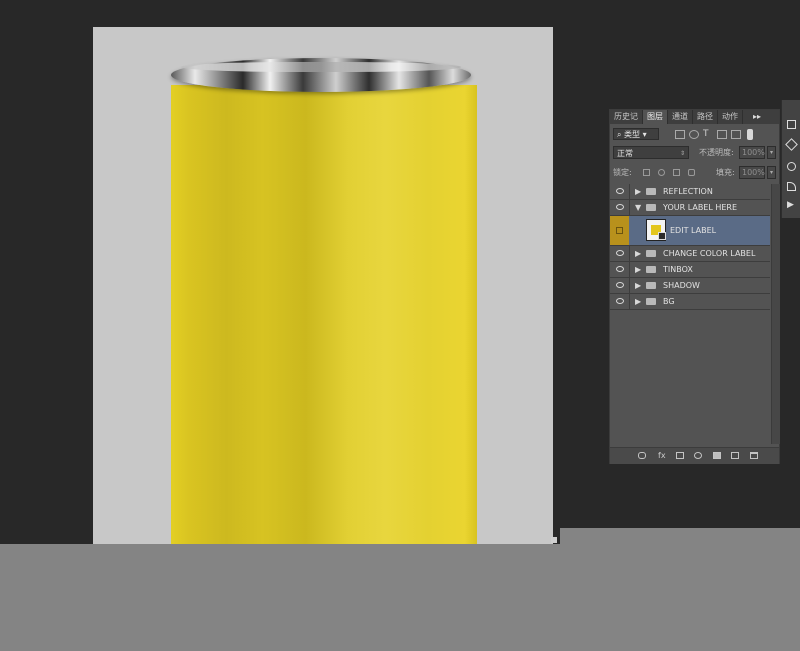 The height and width of the screenshot is (651, 800). What do you see at coordinates (680, 536) in the screenshot?
I see `gray-area-upper-right` at bounding box center [680, 536].